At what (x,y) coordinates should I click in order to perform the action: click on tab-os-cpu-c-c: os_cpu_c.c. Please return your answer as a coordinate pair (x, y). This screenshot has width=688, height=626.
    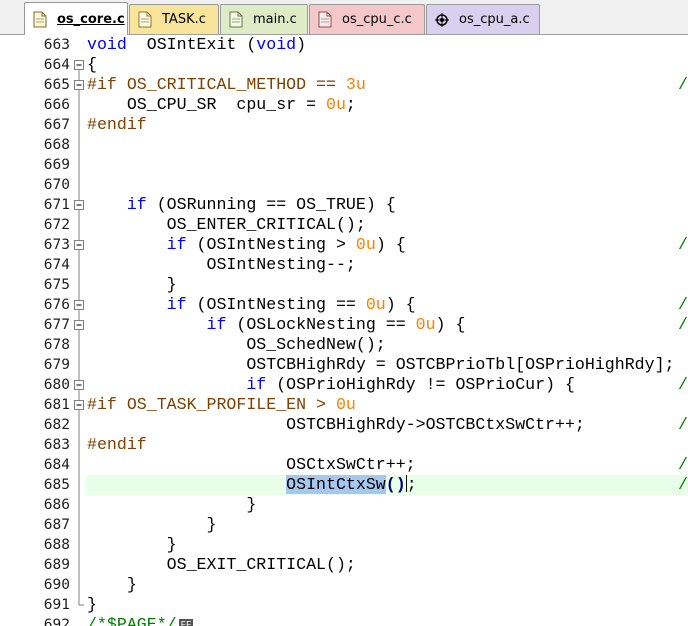
    Looking at the image, I should click on (367, 19).